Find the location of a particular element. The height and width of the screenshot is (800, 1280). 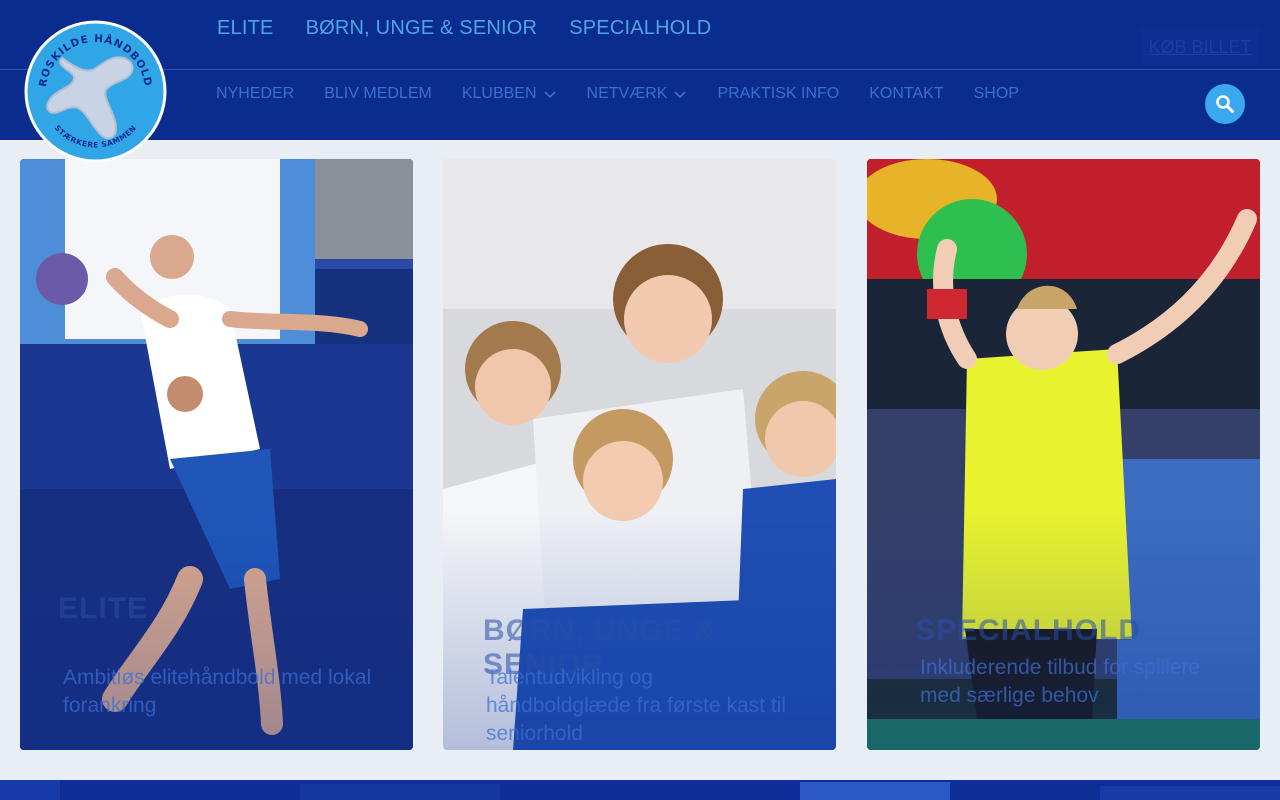

nav-item-label: PRAKTISK INFO is located at coordinates (778, 93).